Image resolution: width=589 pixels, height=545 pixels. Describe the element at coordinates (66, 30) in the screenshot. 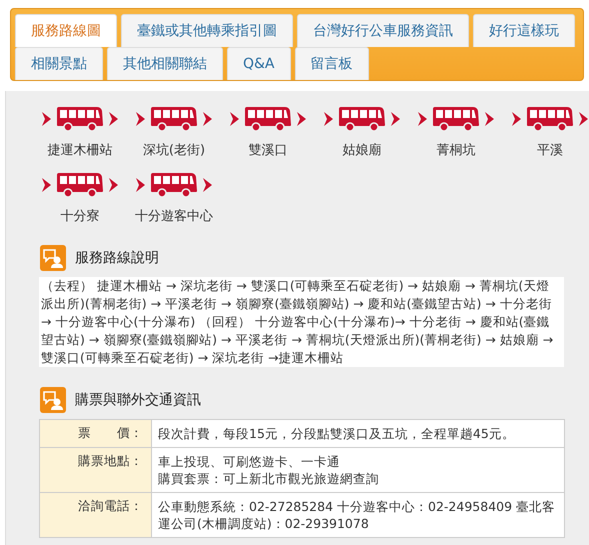

I see `tab: 服務路線圖` at that location.